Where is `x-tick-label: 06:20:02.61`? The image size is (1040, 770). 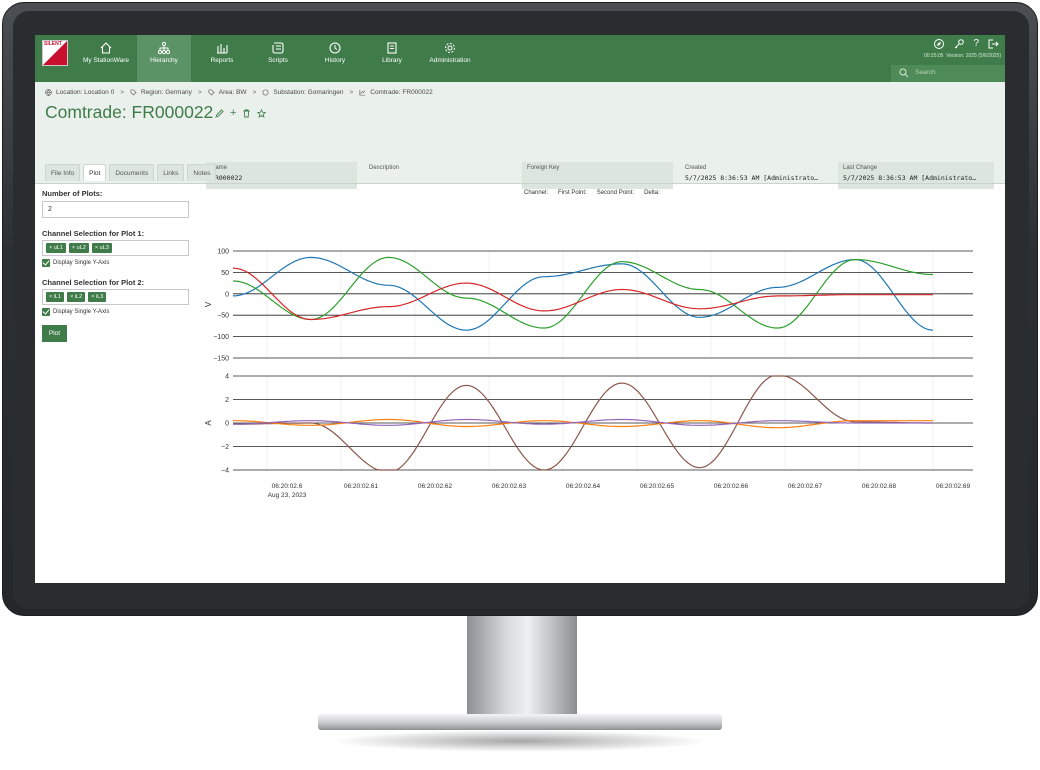 x-tick-label: 06:20:02.61 is located at coordinates (361, 486).